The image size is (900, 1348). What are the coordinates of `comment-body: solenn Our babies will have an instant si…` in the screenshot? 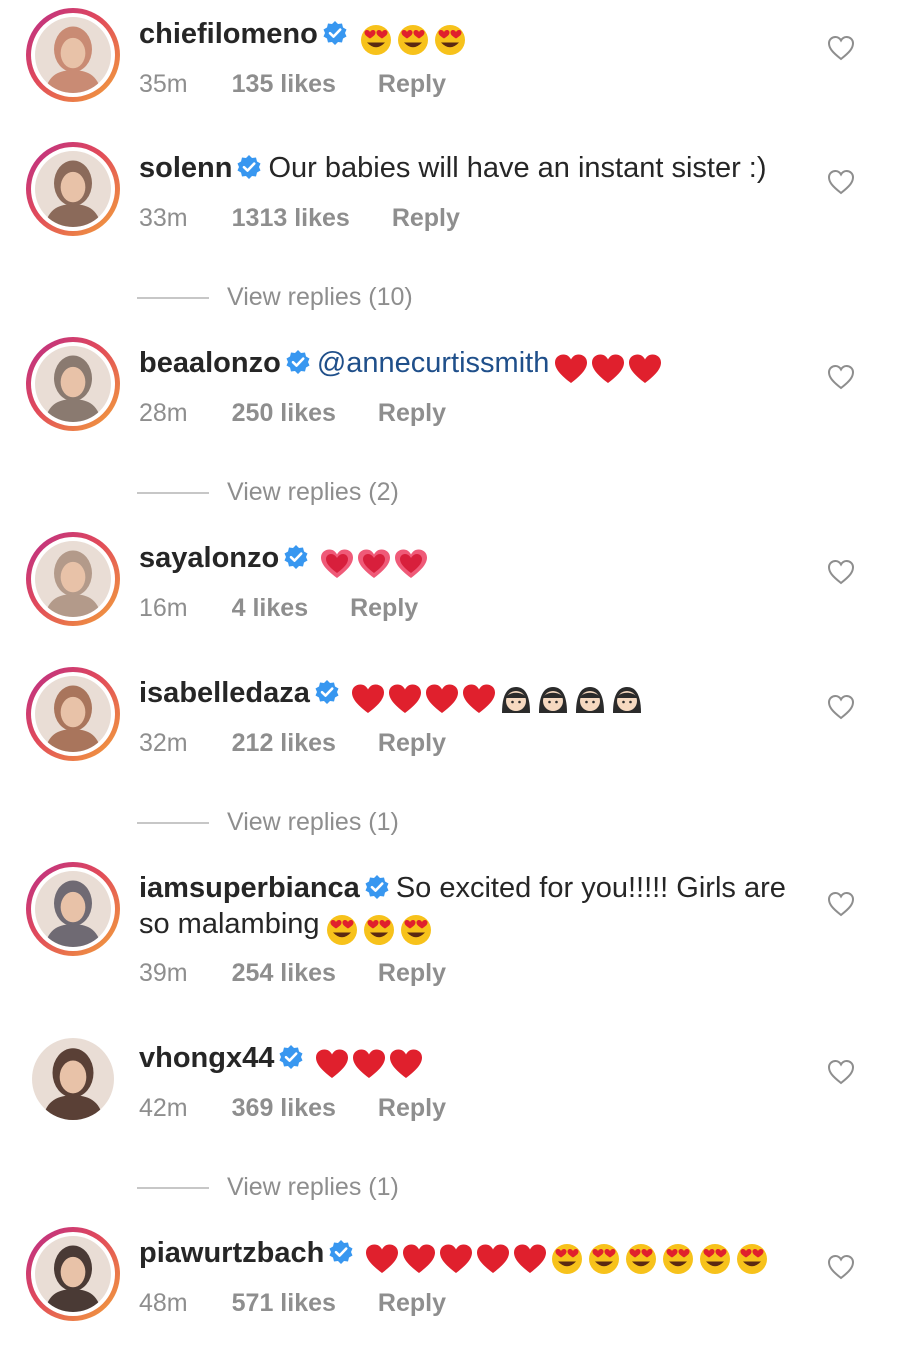 It's located at (453, 168).